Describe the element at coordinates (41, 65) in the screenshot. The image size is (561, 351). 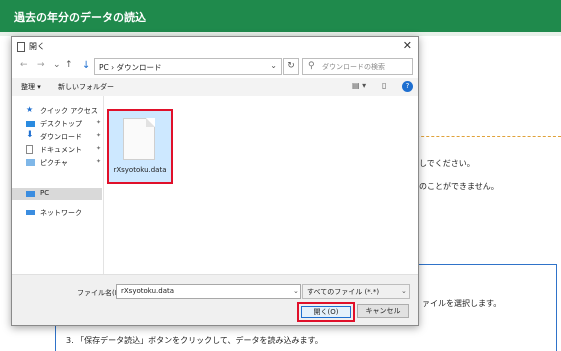
I see `forward-arrow-icon: →` at that location.